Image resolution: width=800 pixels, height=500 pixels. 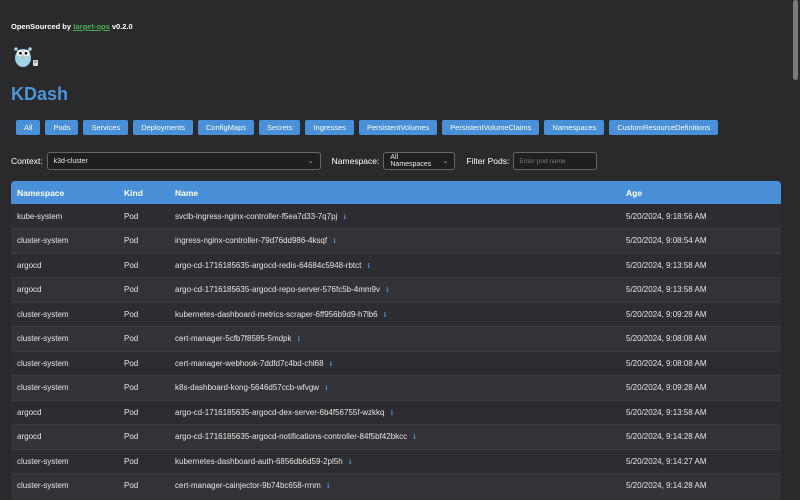 What do you see at coordinates (664, 127) in the screenshot?
I see `tab-customresourcedefinitions: CustomResourceDefinitions` at bounding box center [664, 127].